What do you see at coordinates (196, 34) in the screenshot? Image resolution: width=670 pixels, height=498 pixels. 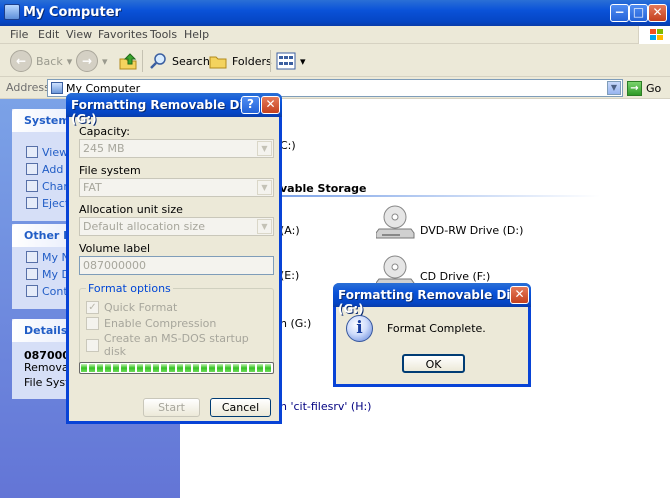 I see `menu-help: Help` at bounding box center [196, 34].